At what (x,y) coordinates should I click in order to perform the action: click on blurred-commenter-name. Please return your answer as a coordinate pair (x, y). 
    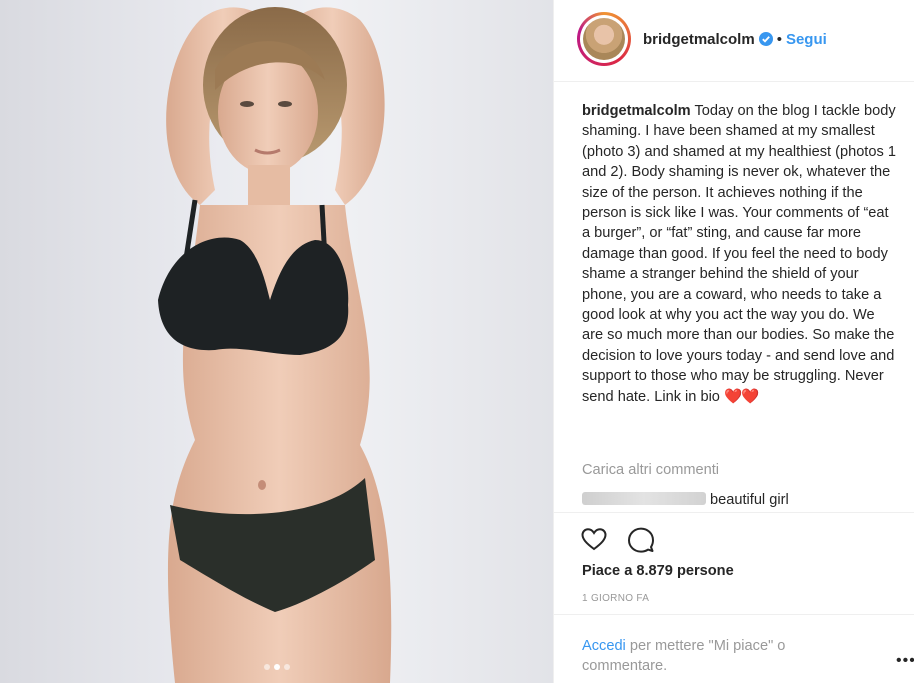
    Looking at the image, I should click on (644, 498).